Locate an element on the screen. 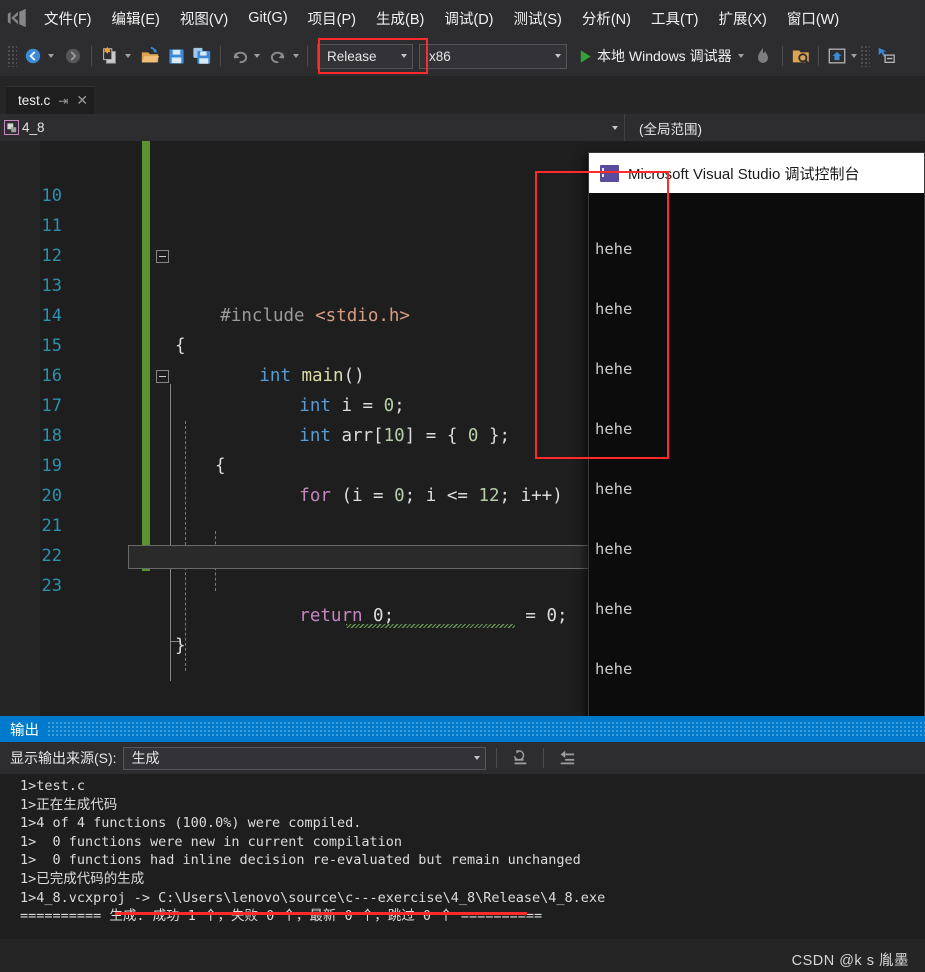 Image resolution: width=925 pixels, height=972 pixels. close-icon: ✕ is located at coordinates (82, 100).